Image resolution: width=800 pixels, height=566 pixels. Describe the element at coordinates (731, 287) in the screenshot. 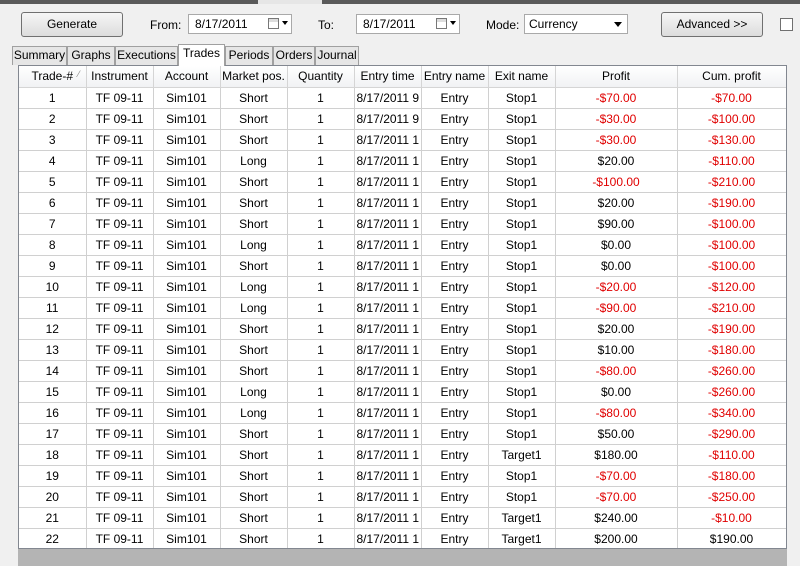

I see `cell-cum-profit: -$120.00` at that location.